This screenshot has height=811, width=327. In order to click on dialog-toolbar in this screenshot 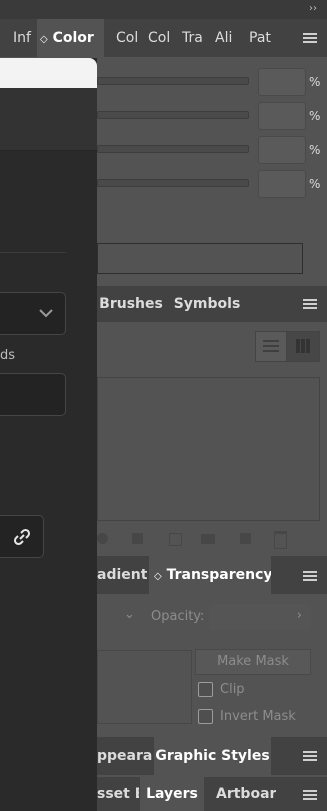, I will do `click(48, 119)`.